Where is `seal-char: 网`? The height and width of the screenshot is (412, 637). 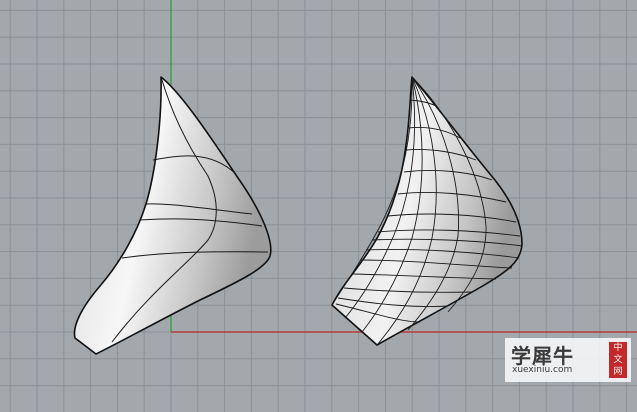
seal-char: 网 is located at coordinates (618, 372).